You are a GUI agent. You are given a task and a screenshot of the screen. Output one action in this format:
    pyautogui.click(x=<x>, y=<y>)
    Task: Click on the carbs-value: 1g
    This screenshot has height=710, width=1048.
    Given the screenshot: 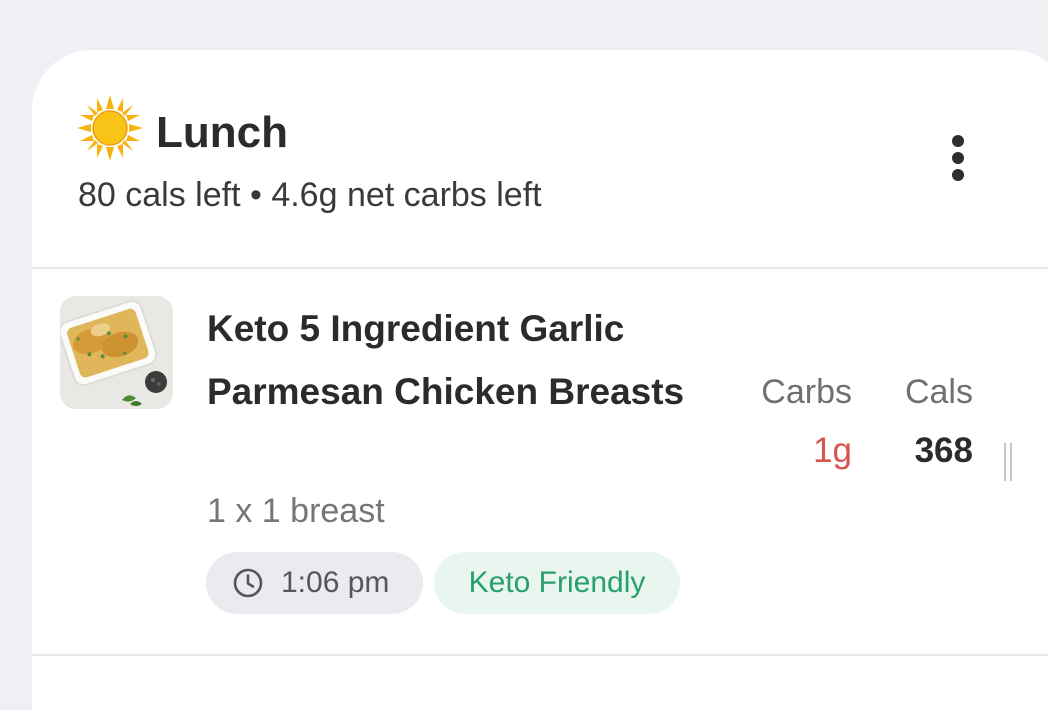 What is the action you would take?
    pyautogui.click(x=832, y=450)
    